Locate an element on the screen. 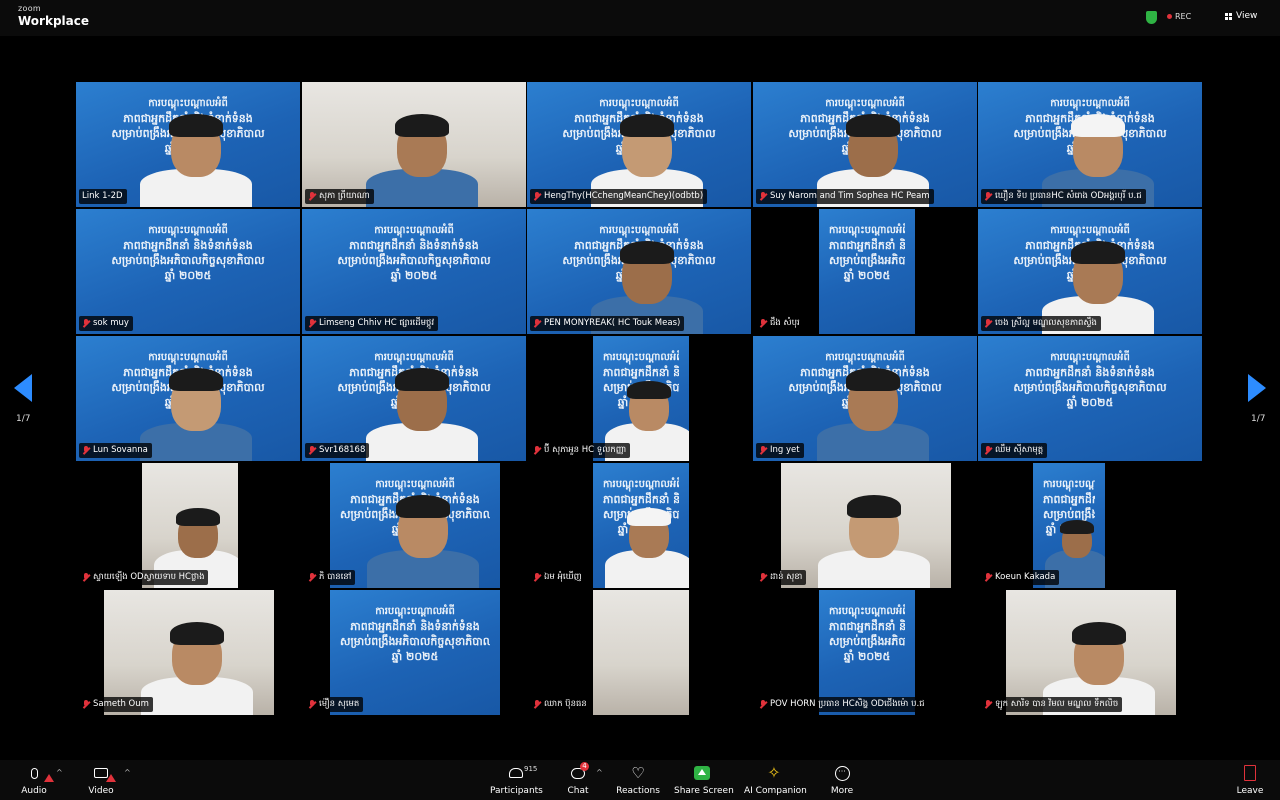  participant-name: HengThy(HCchengMeanChey)(odbtb) is located at coordinates (624, 196).